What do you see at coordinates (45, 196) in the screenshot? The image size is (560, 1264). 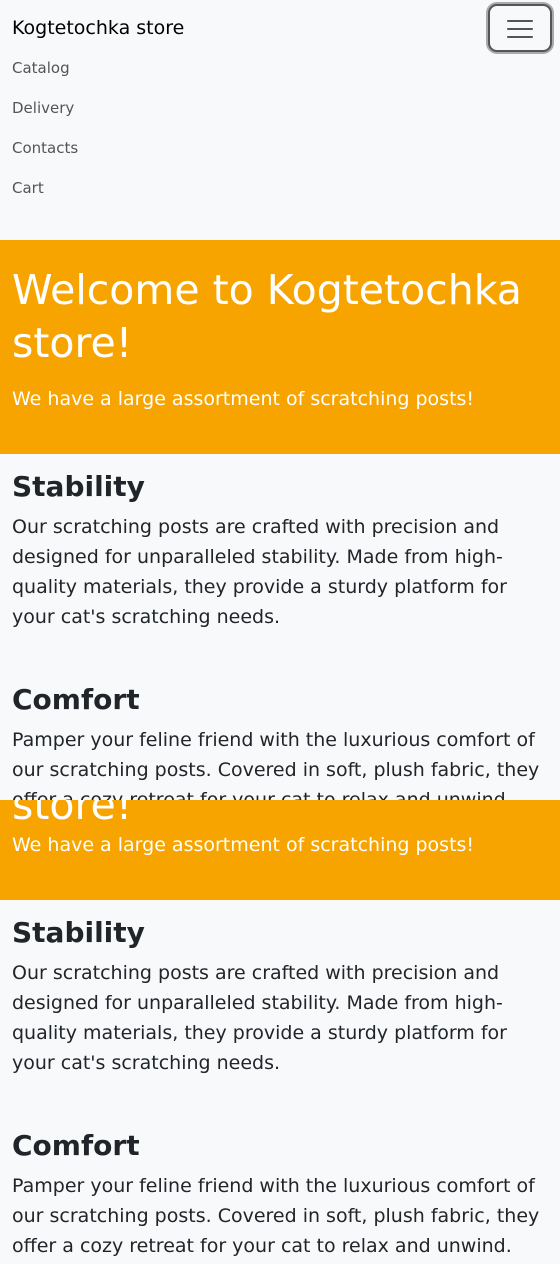 I see `nav-item-cart: Cart` at bounding box center [45, 196].